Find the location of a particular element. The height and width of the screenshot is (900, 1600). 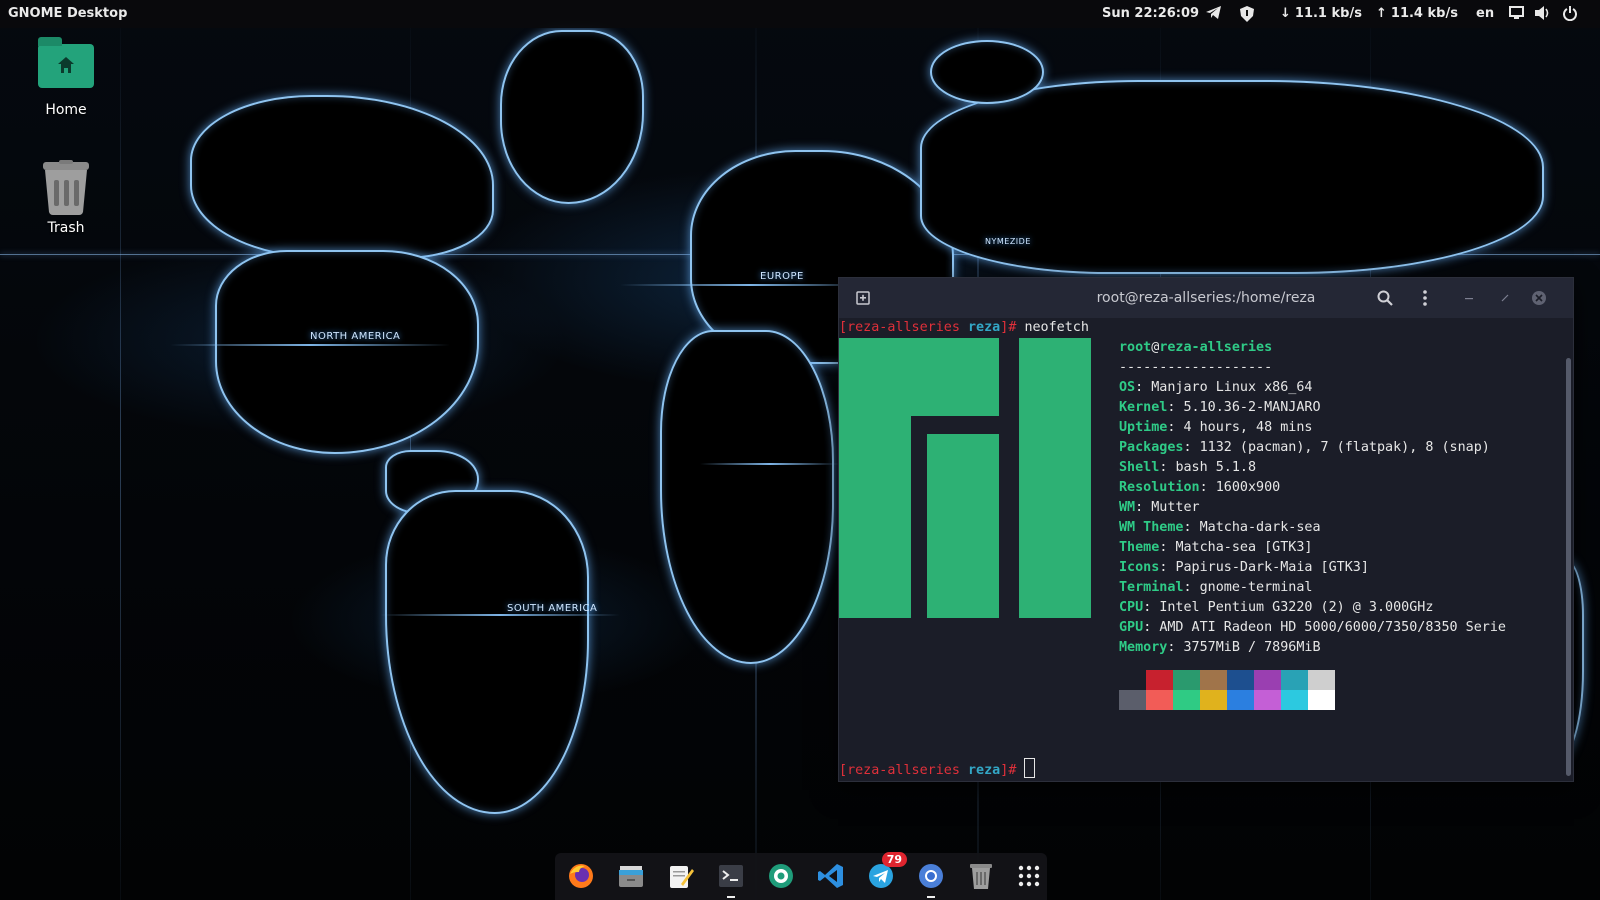

telegram-icon: 79 is located at coordinates (886, 872).